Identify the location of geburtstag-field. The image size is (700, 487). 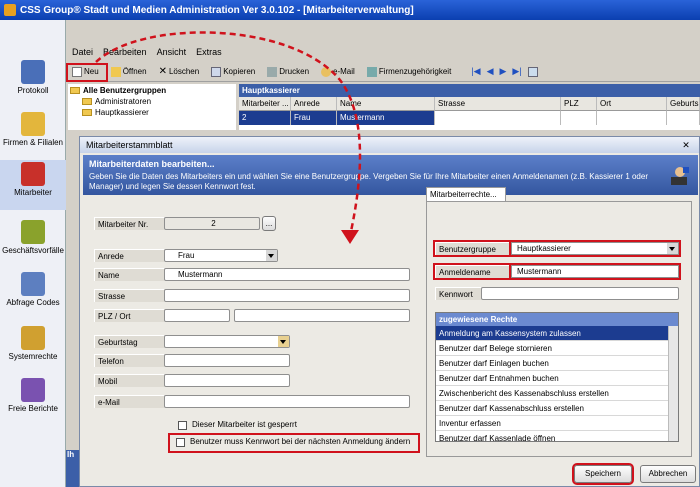
(227, 341).